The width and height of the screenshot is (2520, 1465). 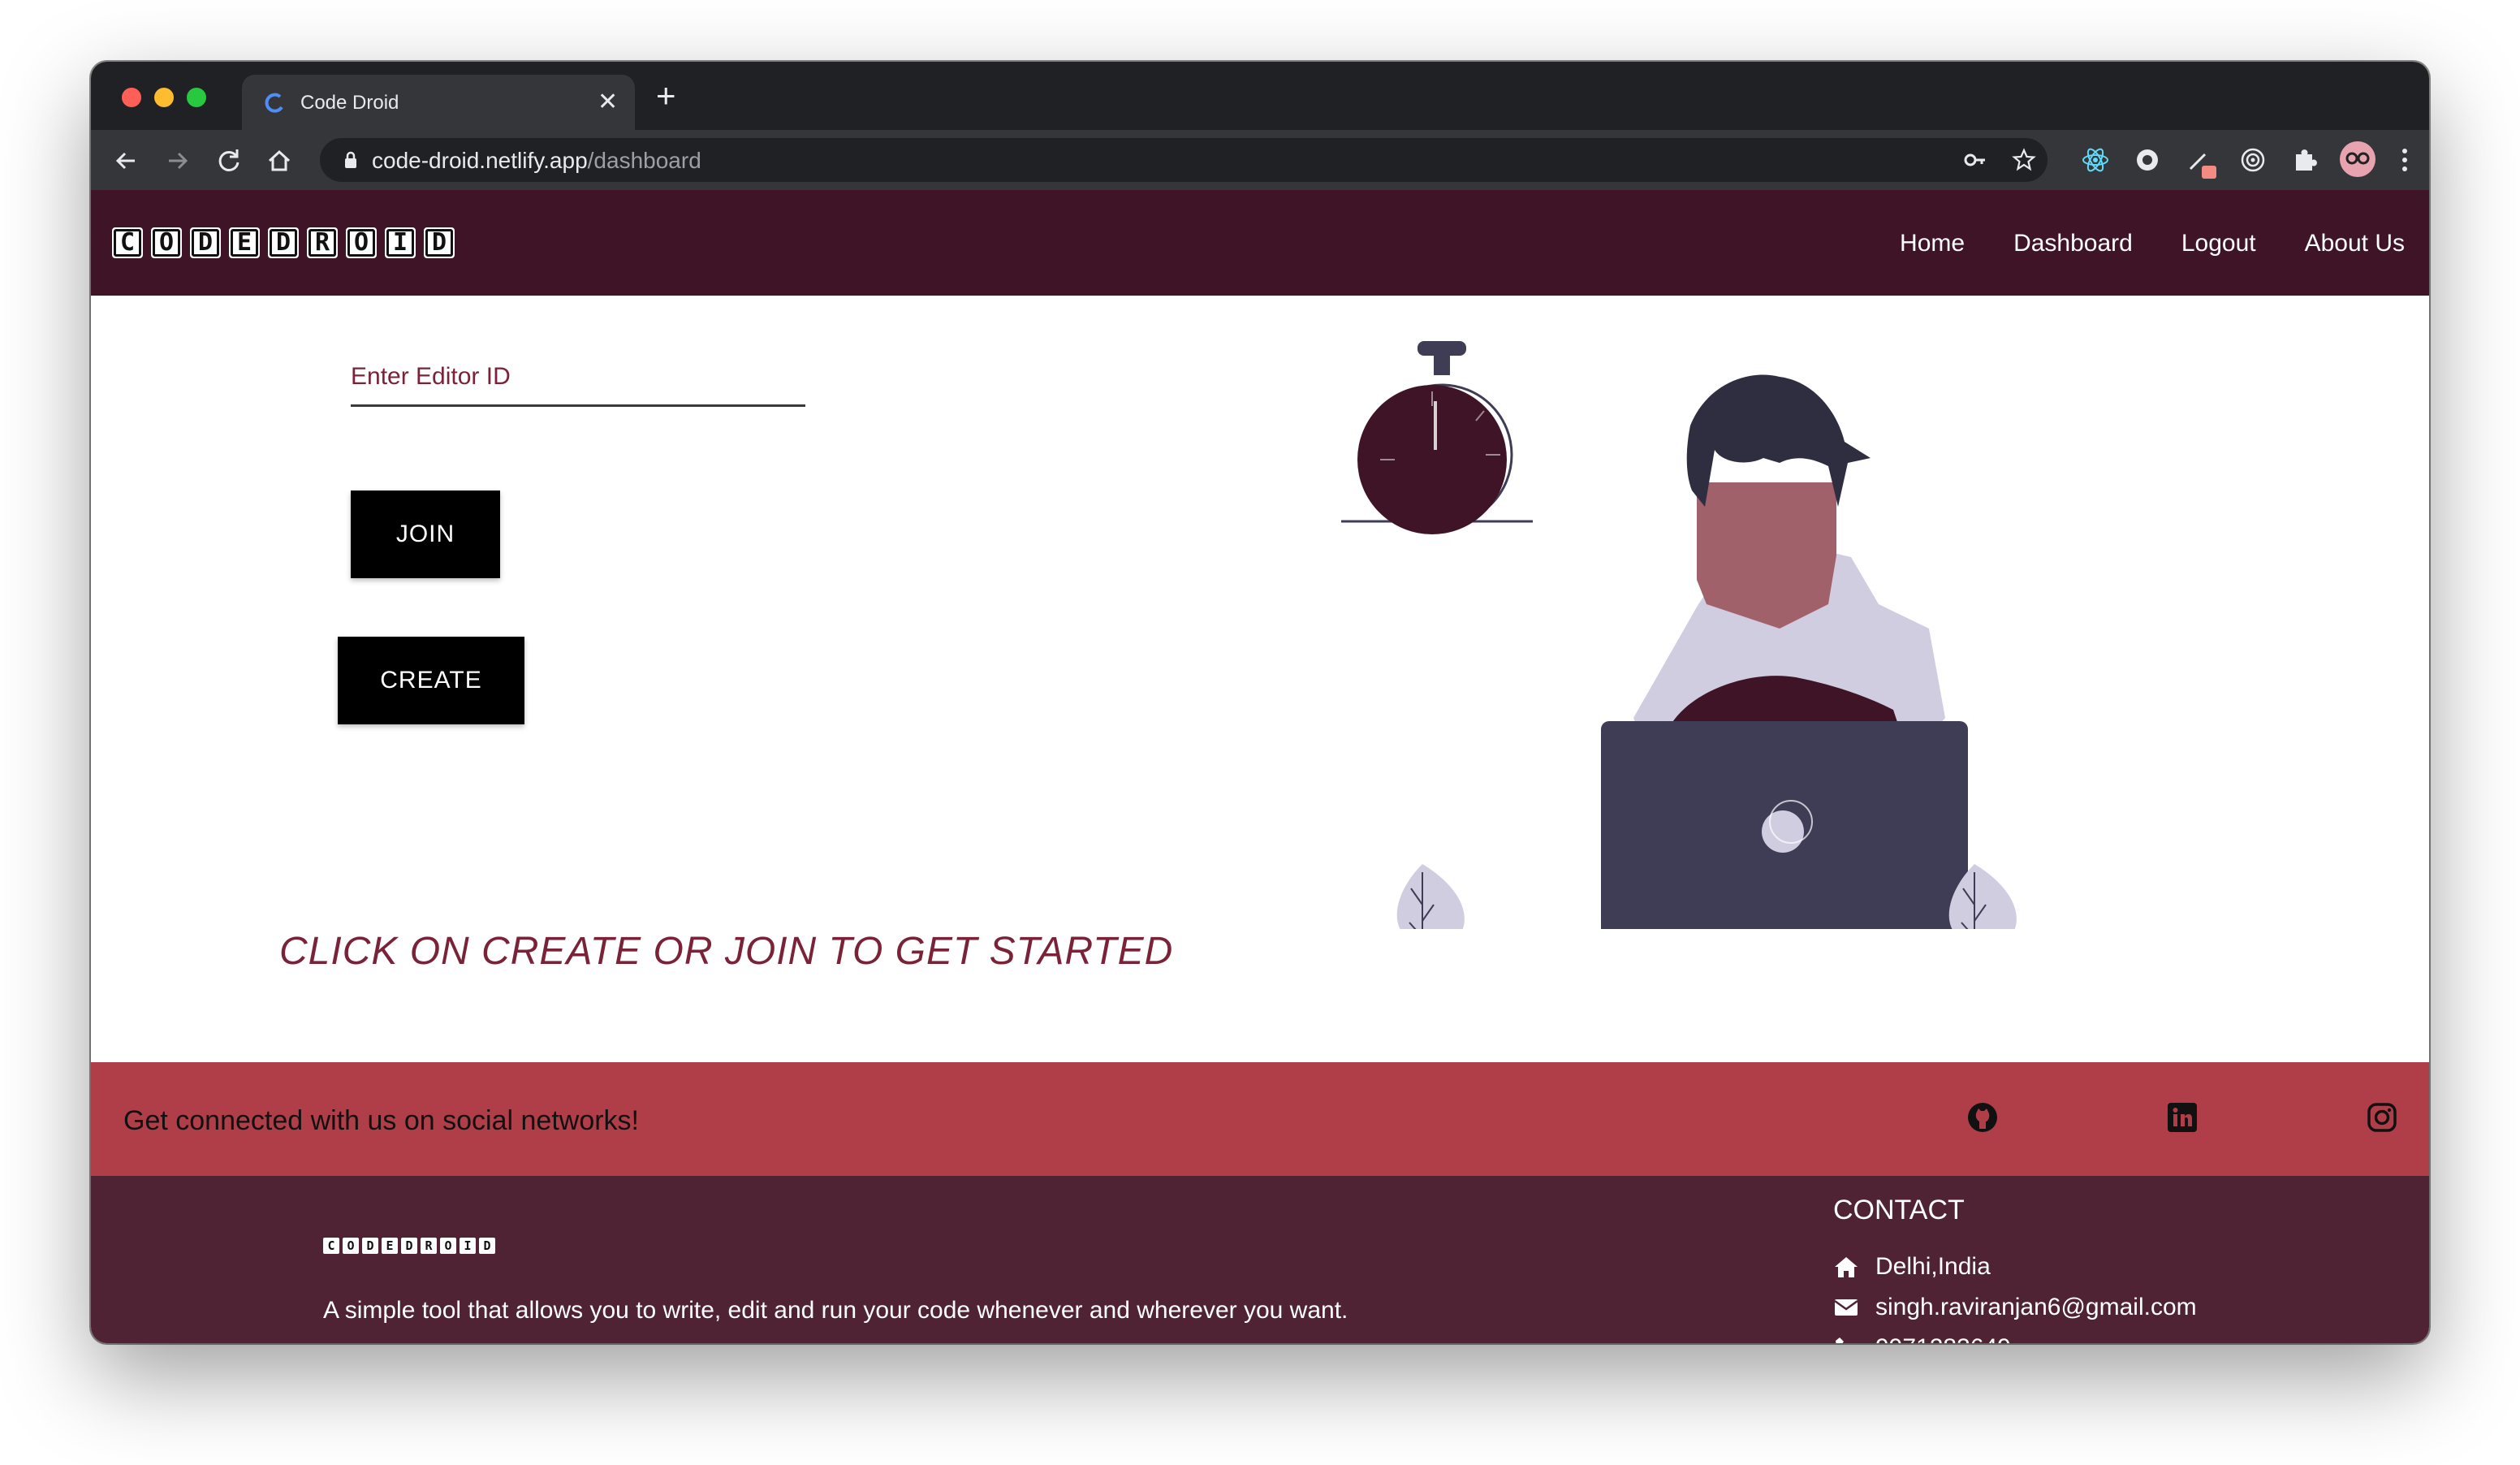 I want to click on github-icon, so click(x=1982, y=1117).